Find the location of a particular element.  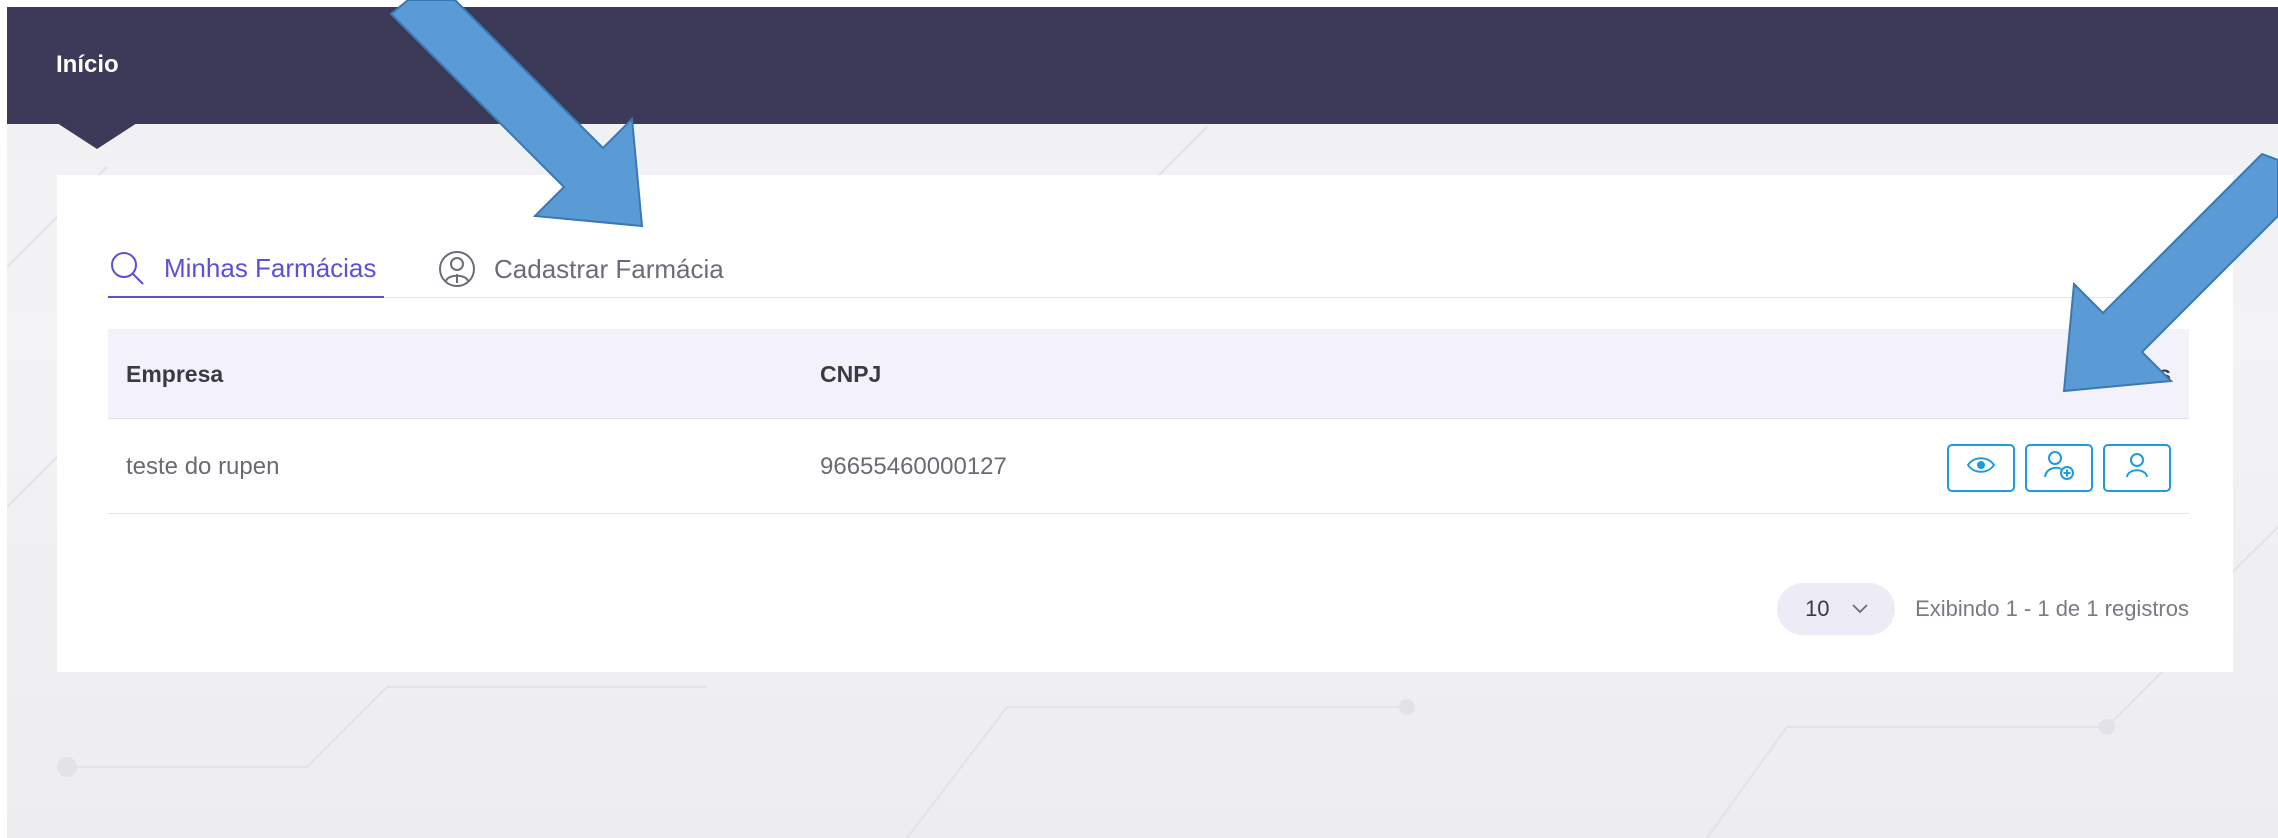

tab-label: Cadastrar Farmácia is located at coordinates (609, 268).